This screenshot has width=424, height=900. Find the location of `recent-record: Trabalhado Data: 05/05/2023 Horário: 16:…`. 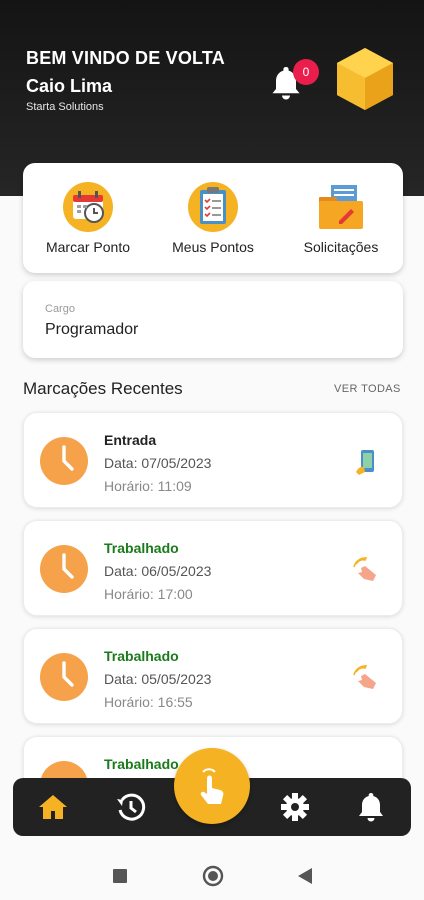

recent-record: Trabalhado Data: 05/05/2023 Horário: 16:… is located at coordinates (213, 676).